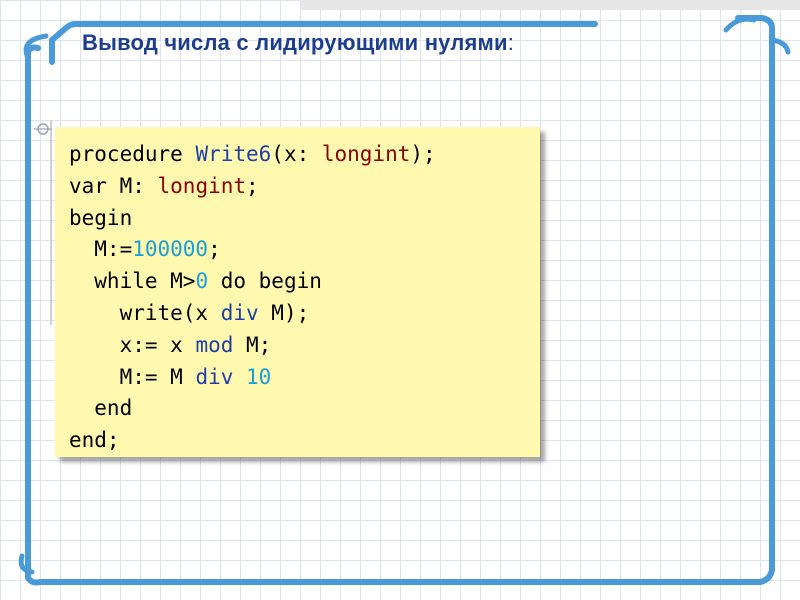 The image size is (800, 600). What do you see at coordinates (202, 281) in the screenshot?
I see `code-token: 0` at bounding box center [202, 281].